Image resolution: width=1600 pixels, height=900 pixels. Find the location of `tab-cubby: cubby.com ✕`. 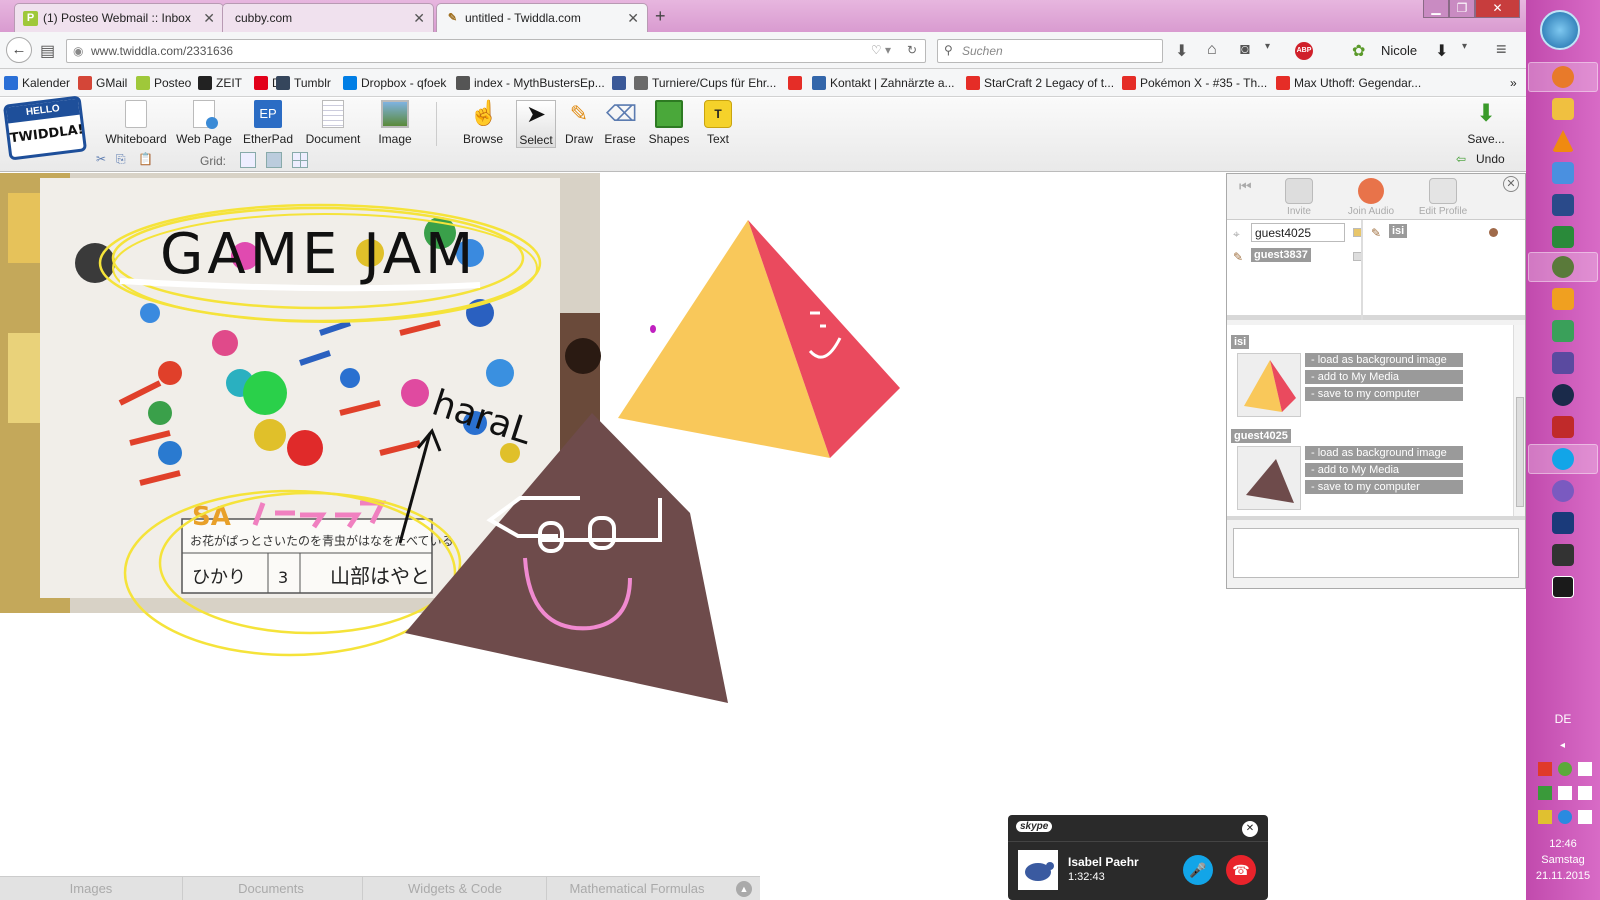

tab-cubby: cubby.com ✕ is located at coordinates (328, 17).